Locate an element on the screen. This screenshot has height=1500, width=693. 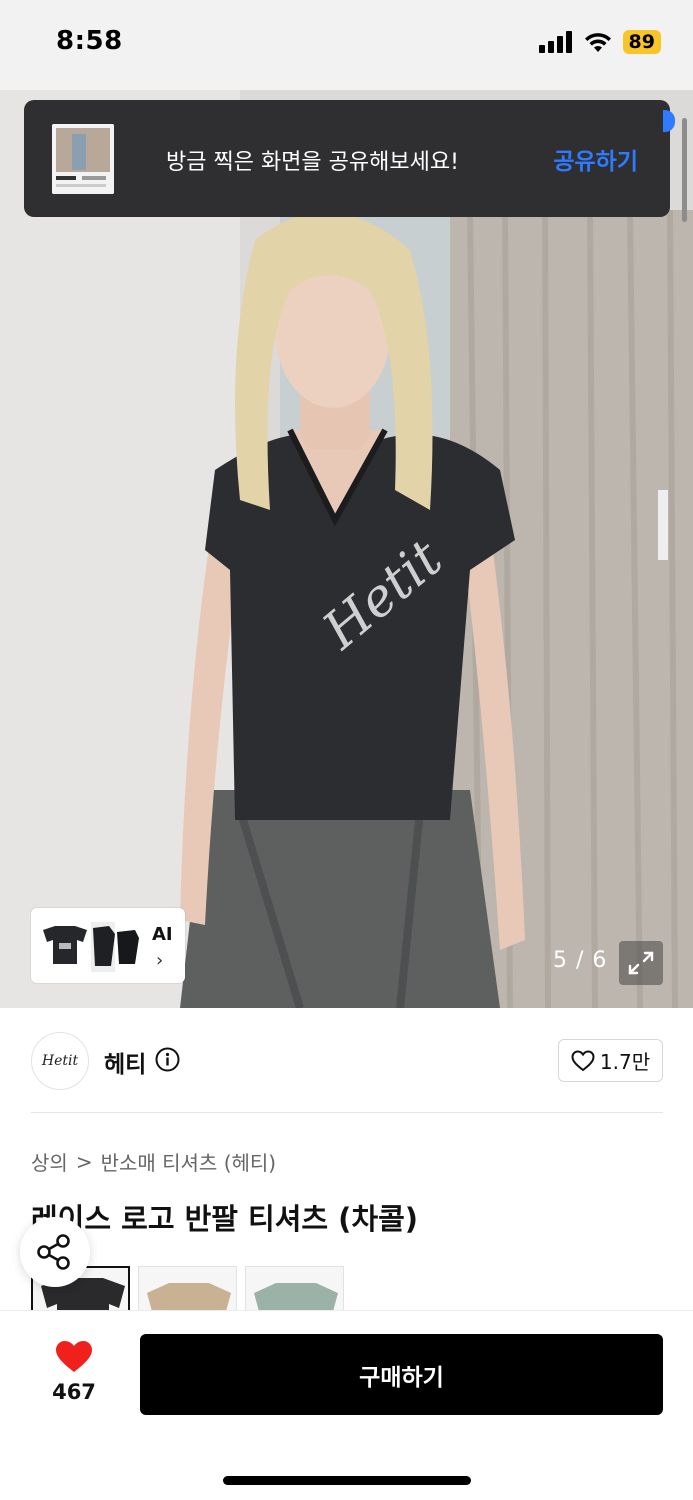
heart-filled-icon is located at coordinates (74, 1356).